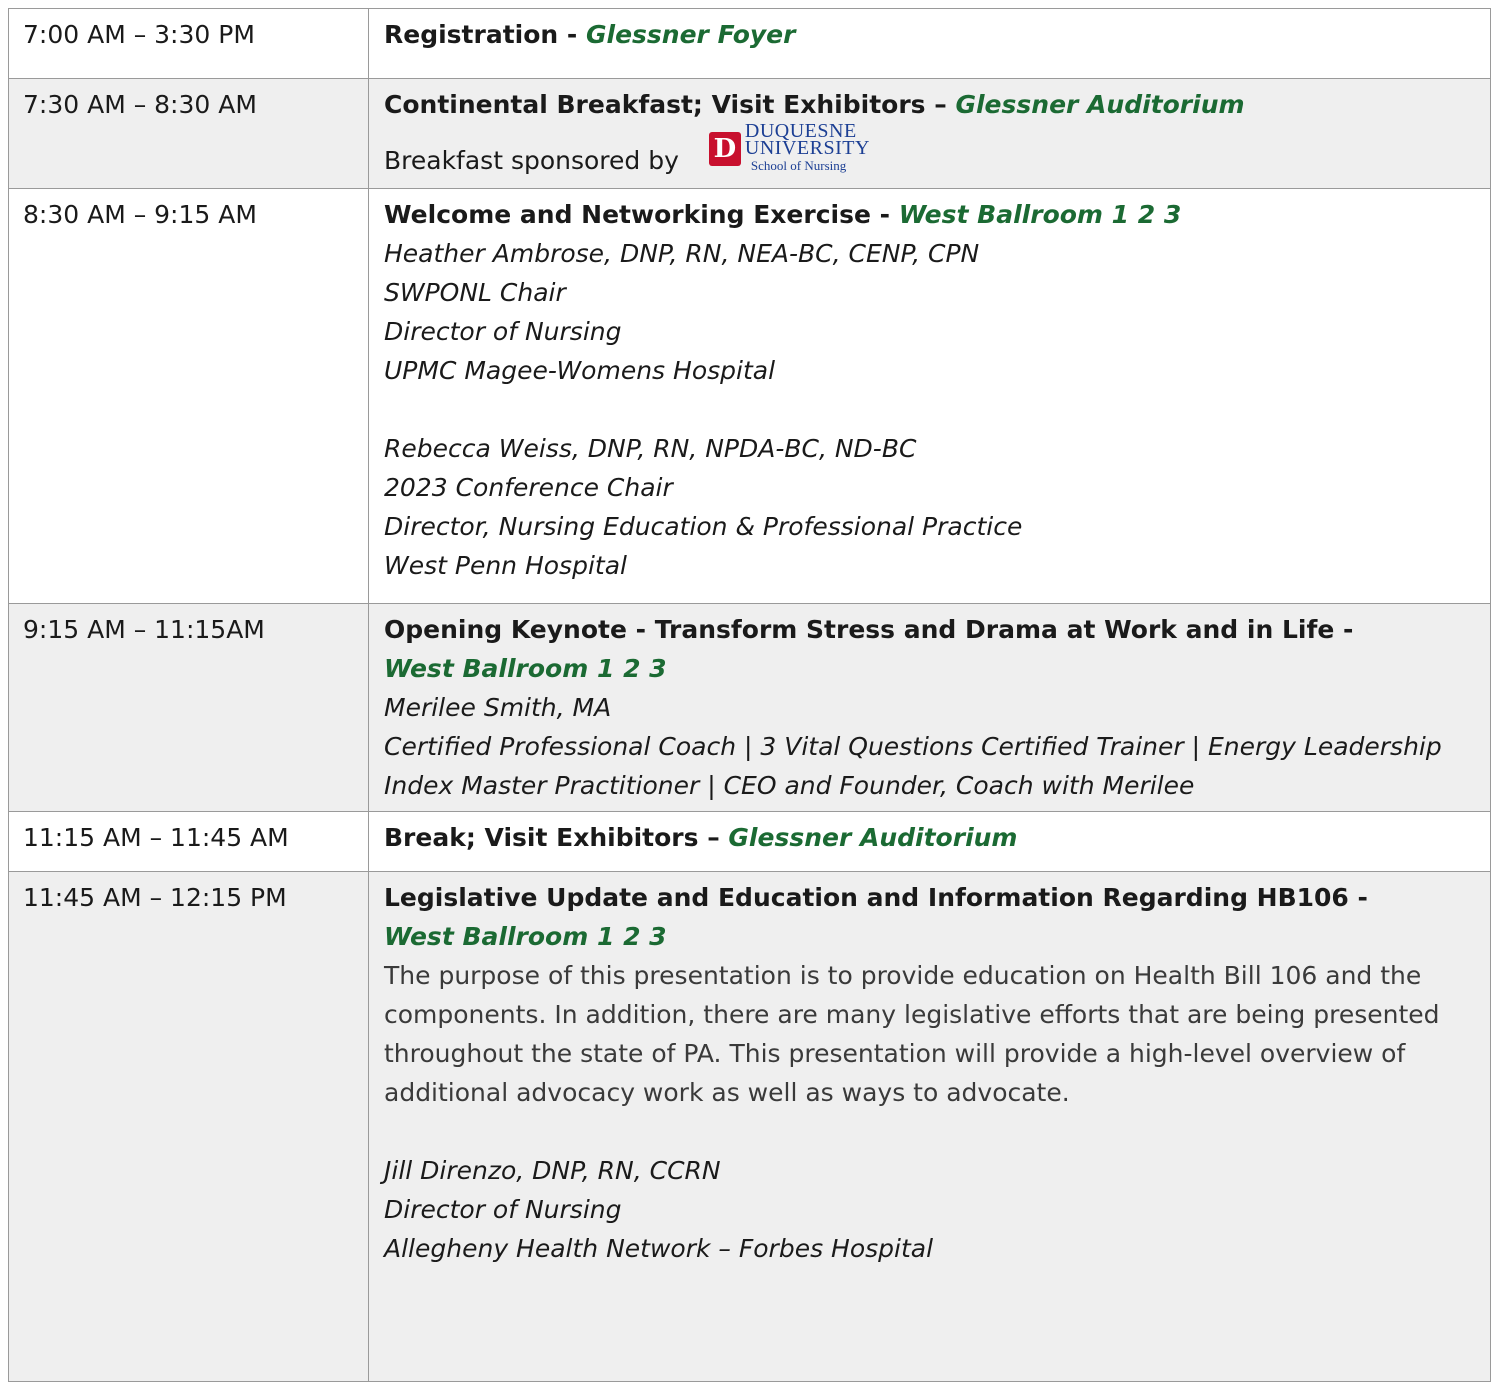 The height and width of the screenshot is (1382, 1491). What do you see at coordinates (139, 34) in the screenshot?
I see `time-text: 7:00 AM – 3:30 PM` at bounding box center [139, 34].